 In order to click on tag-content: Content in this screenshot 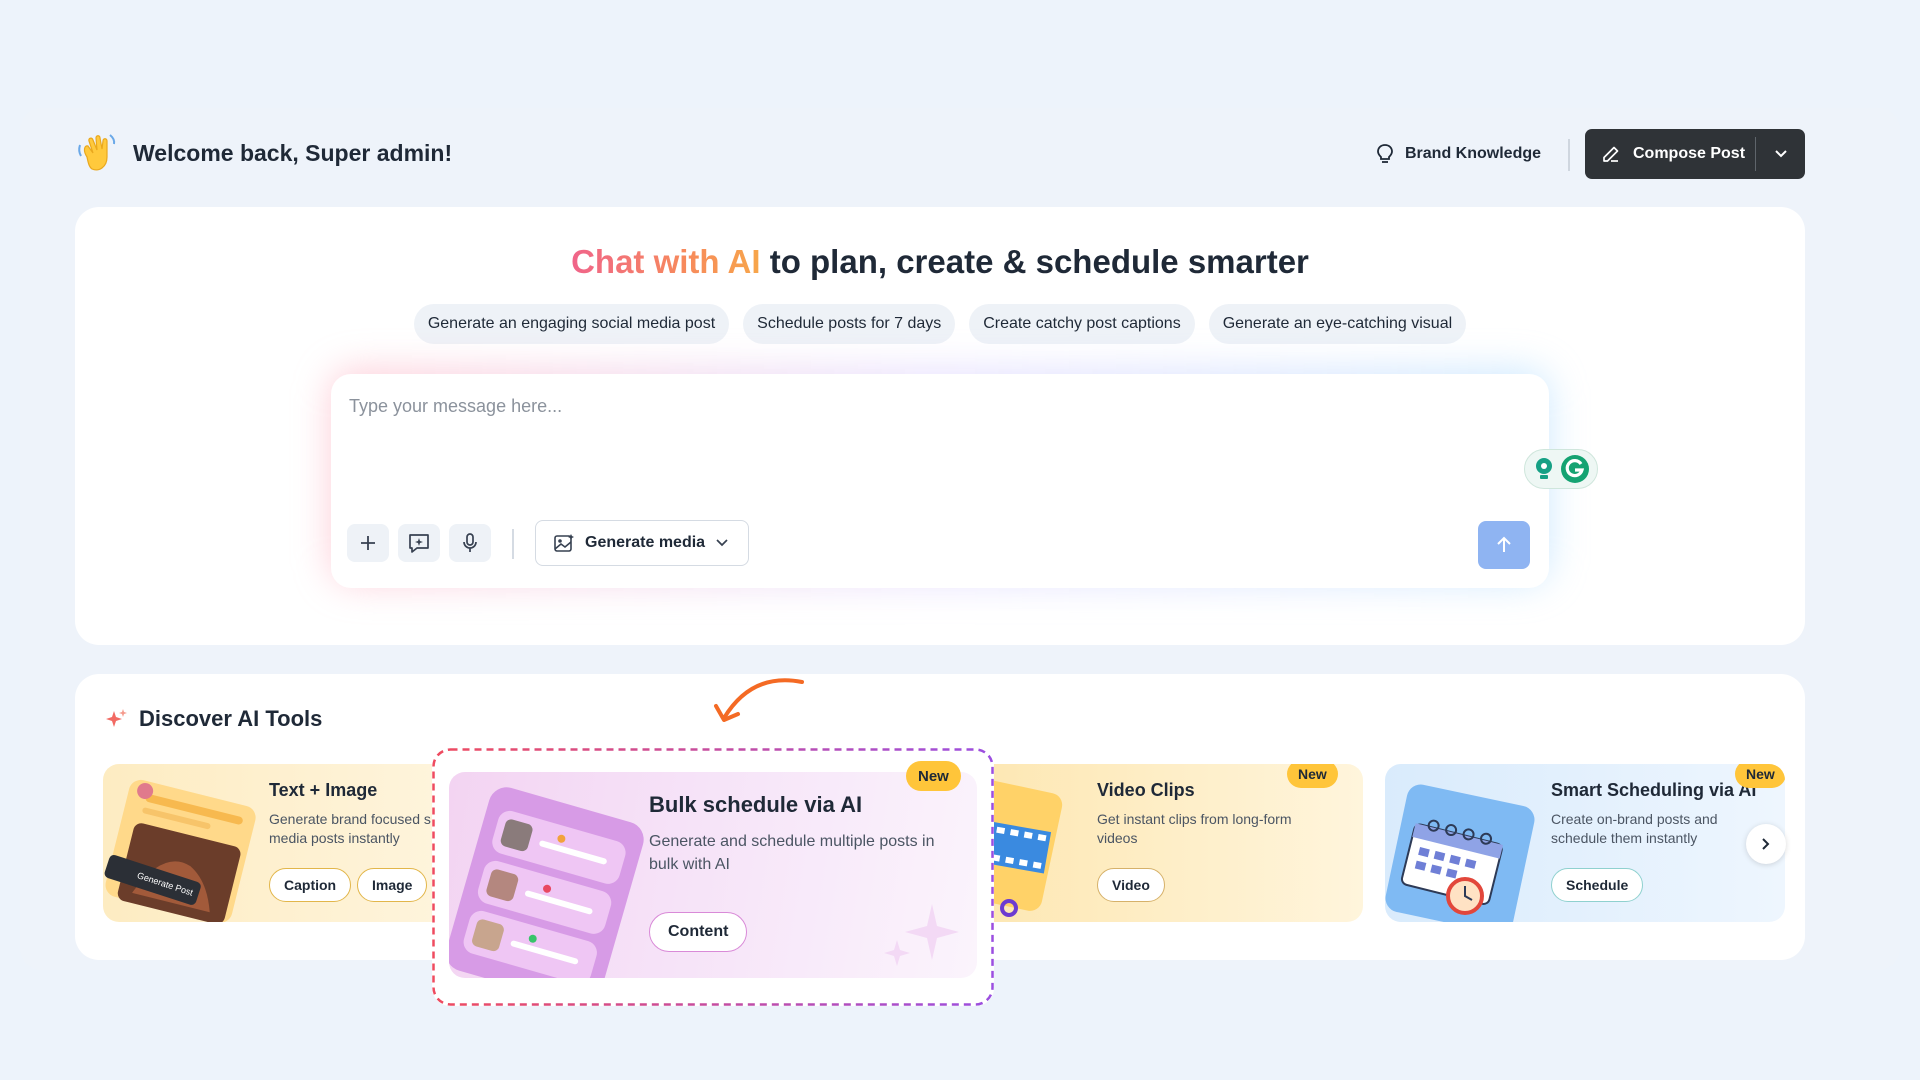, I will do `click(698, 932)`.